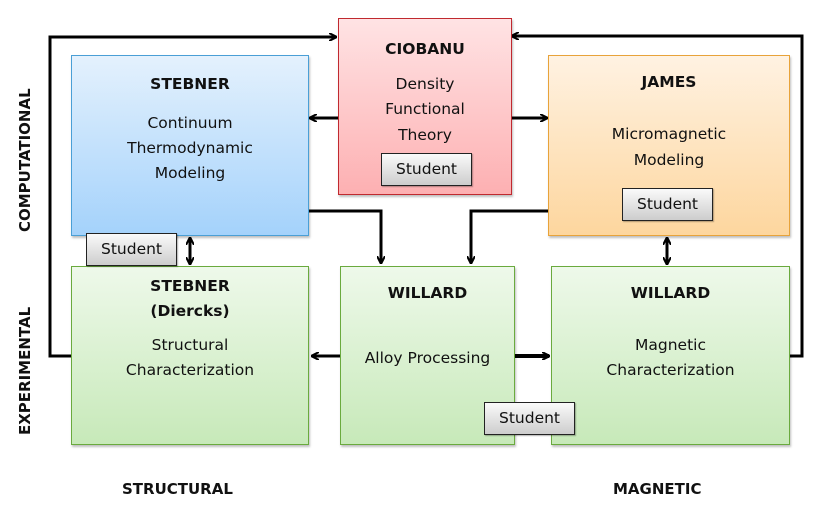 Image resolution: width=833 pixels, height=512 pixels. What do you see at coordinates (509, 236) in the screenshot?
I see `connector-james-to-willard-alloy` at bounding box center [509, 236].